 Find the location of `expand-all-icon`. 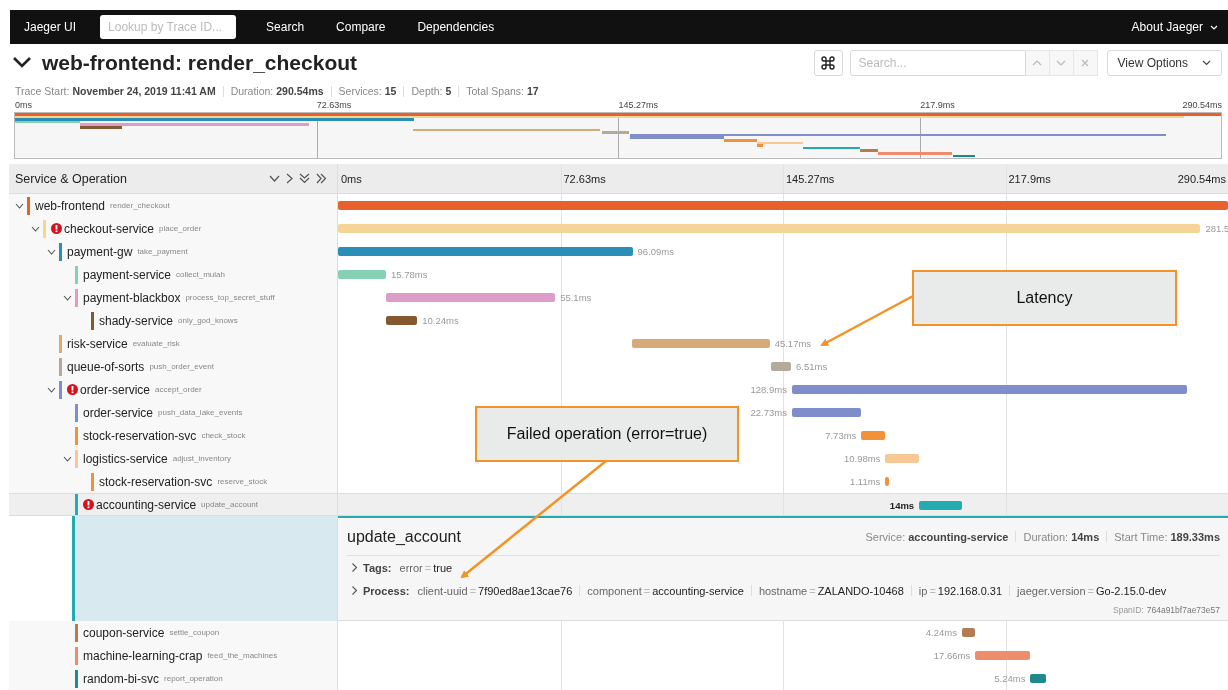

expand-all-icon is located at coordinates (321, 178).